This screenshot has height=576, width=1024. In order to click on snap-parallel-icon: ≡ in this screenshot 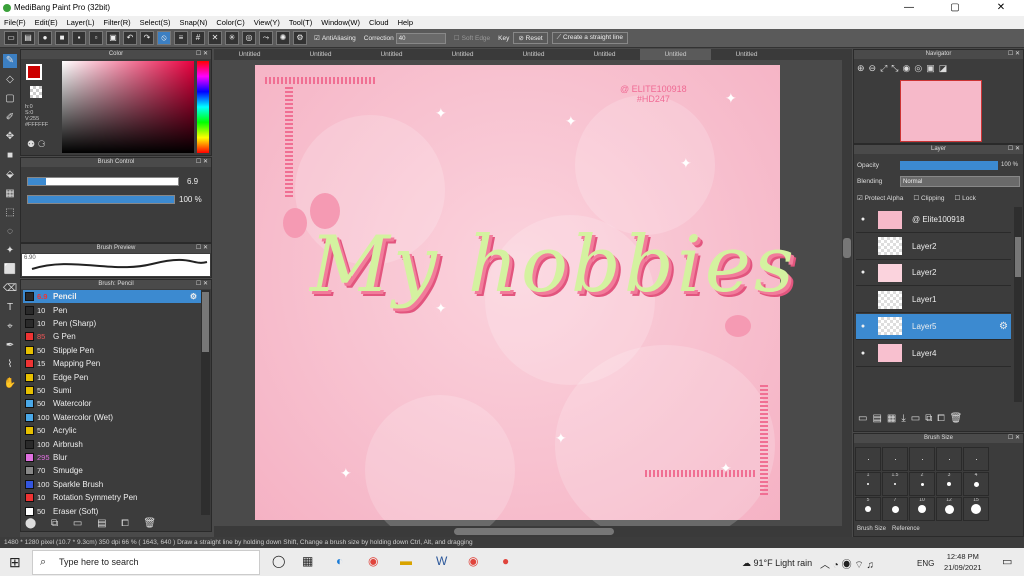, I will do `click(181, 38)`.